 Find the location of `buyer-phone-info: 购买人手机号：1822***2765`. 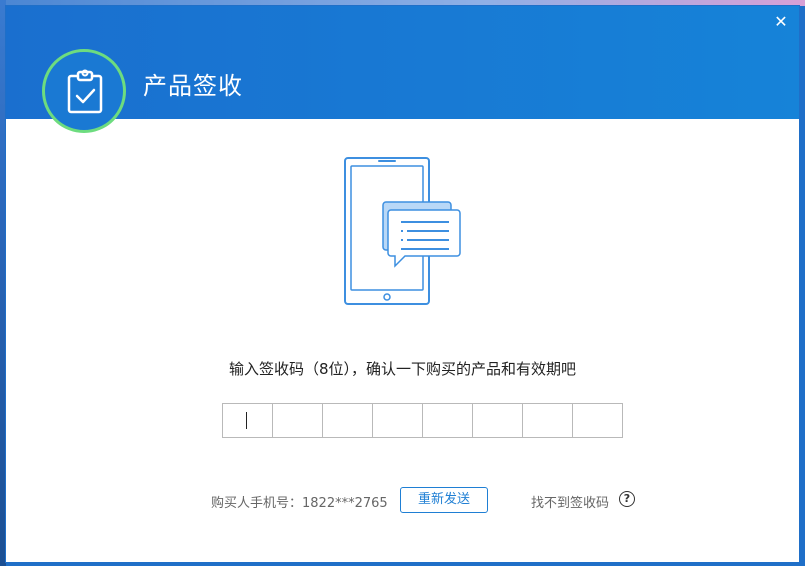

buyer-phone-info: 购买人手机号：1822***2765 is located at coordinates (299, 501).